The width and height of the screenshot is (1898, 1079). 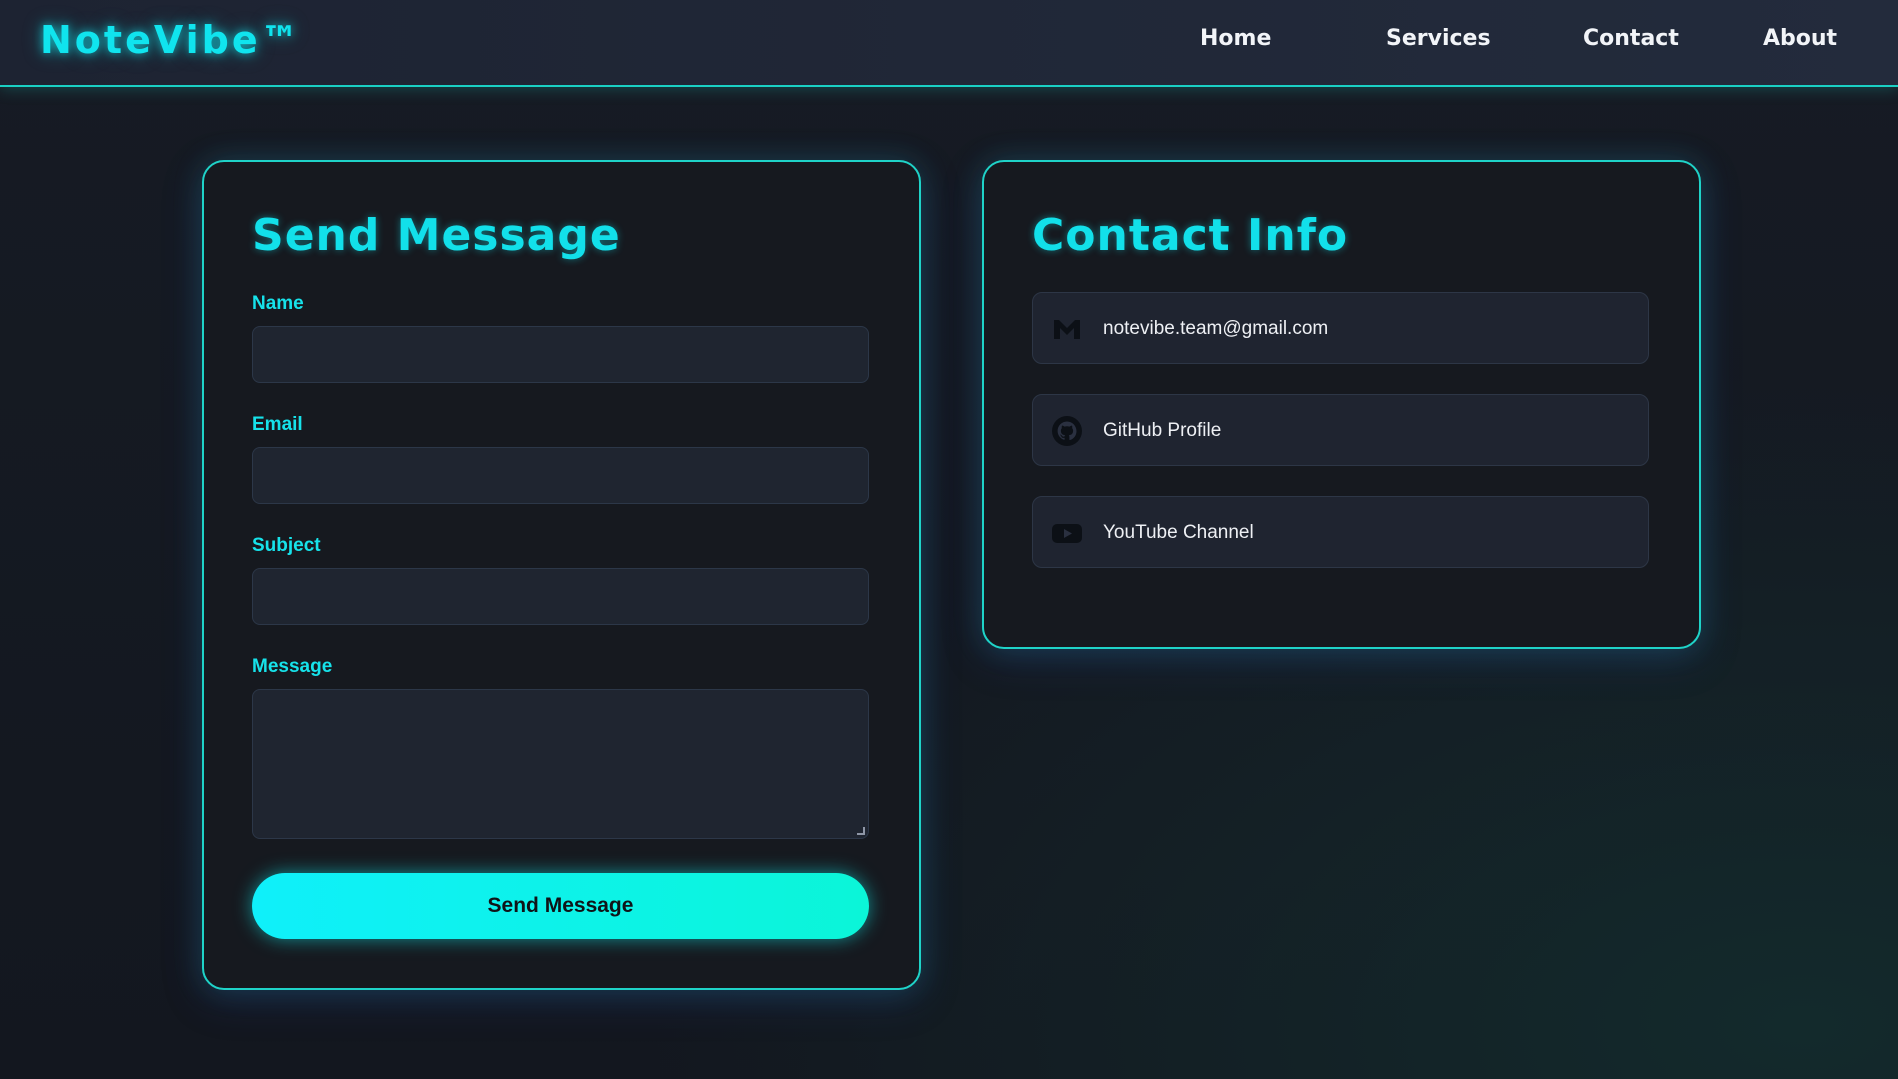 I want to click on nav-link-home: Home, so click(x=1235, y=38).